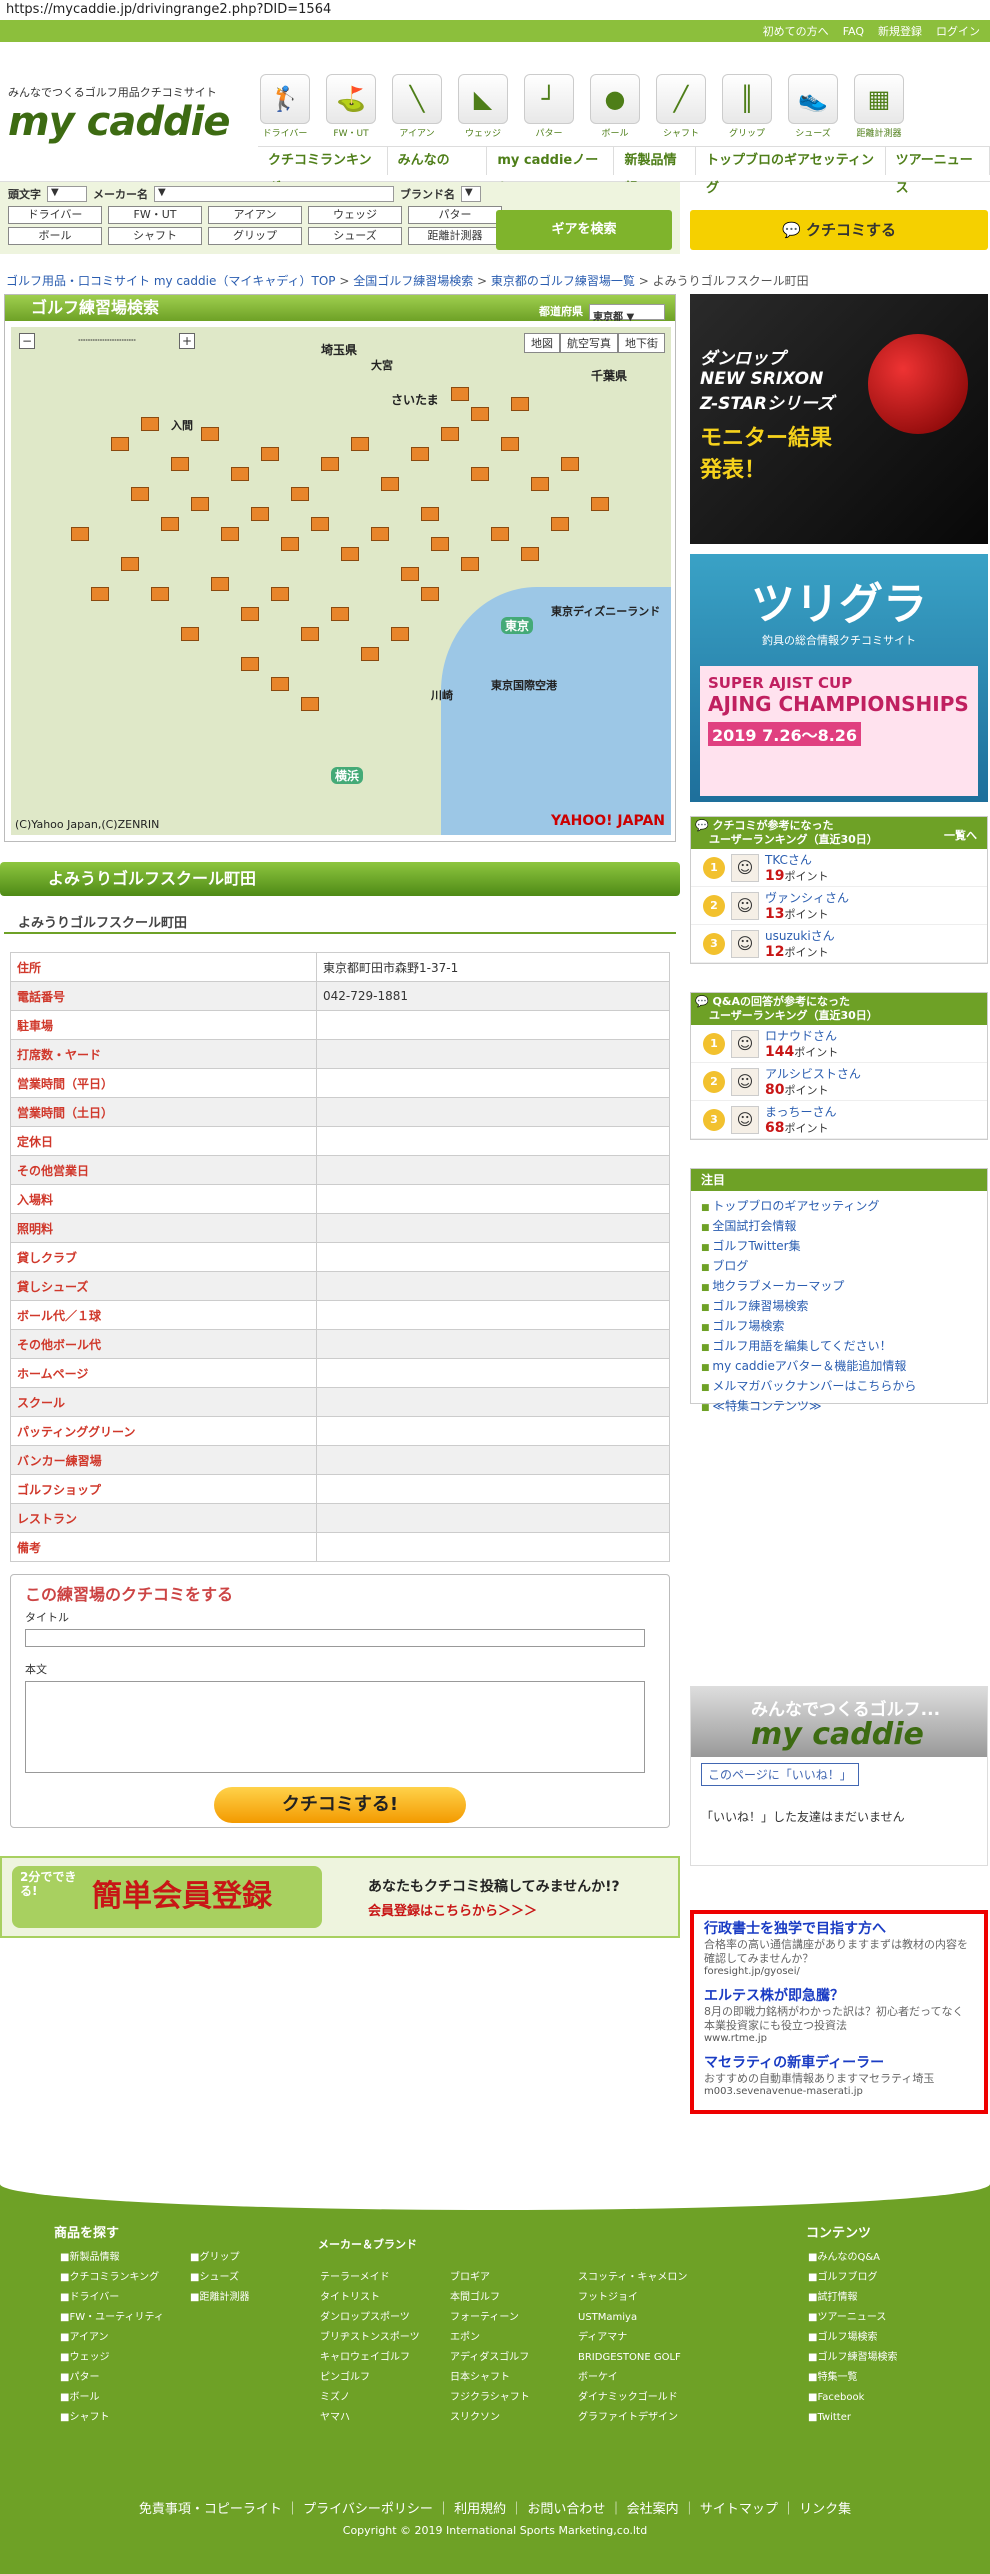  Describe the element at coordinates (335, 1727) in the screenshot. I see `review-body-textarea` at that location.